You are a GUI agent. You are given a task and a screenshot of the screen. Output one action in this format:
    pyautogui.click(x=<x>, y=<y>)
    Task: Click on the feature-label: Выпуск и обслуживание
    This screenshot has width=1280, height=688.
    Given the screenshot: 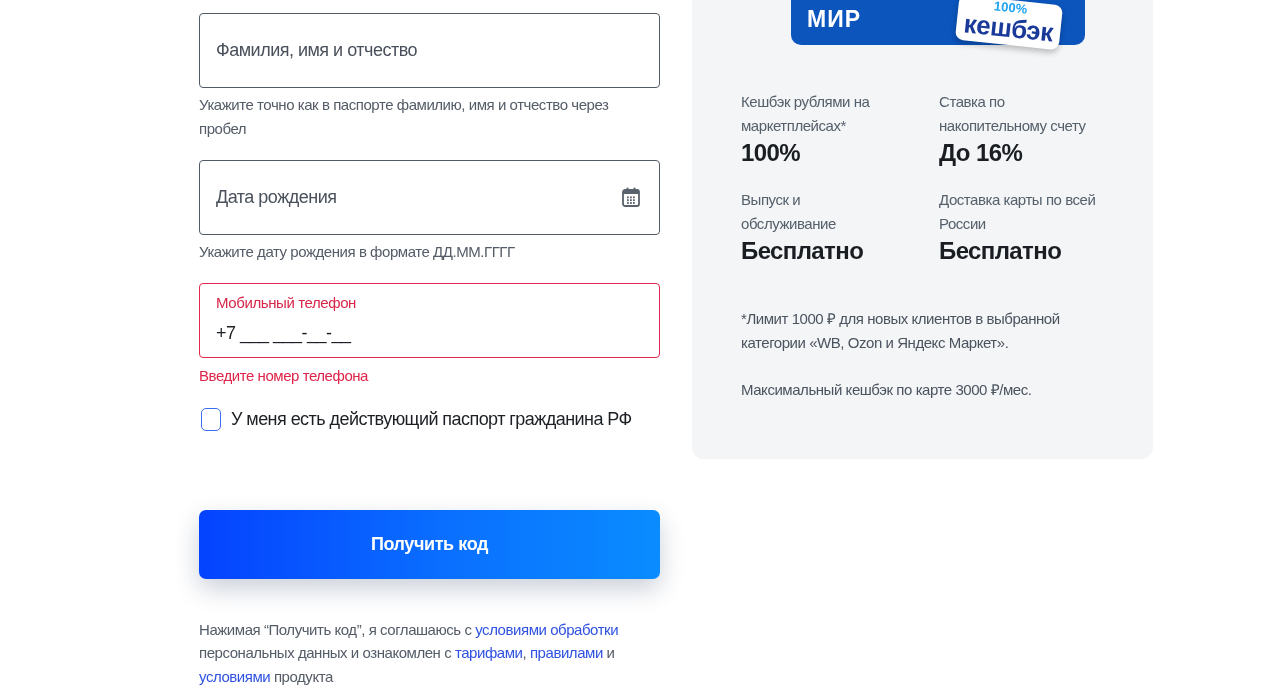 What is the action you would take?
    pyautogui.click(x=789, y=212)
    